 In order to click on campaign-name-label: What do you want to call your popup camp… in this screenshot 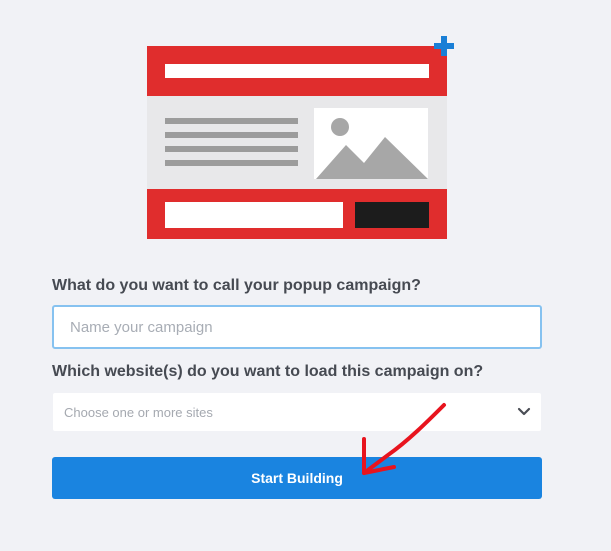, I will do `click(236, 285)`.